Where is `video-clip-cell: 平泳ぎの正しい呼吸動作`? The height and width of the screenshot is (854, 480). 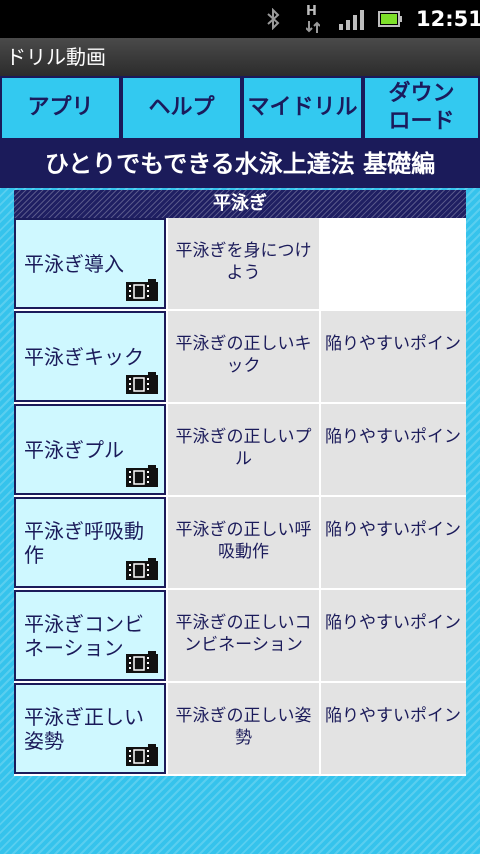
video-clip-cell: 平泳ぎの正しい呼吸動作 is located at coordinates (243, 542).